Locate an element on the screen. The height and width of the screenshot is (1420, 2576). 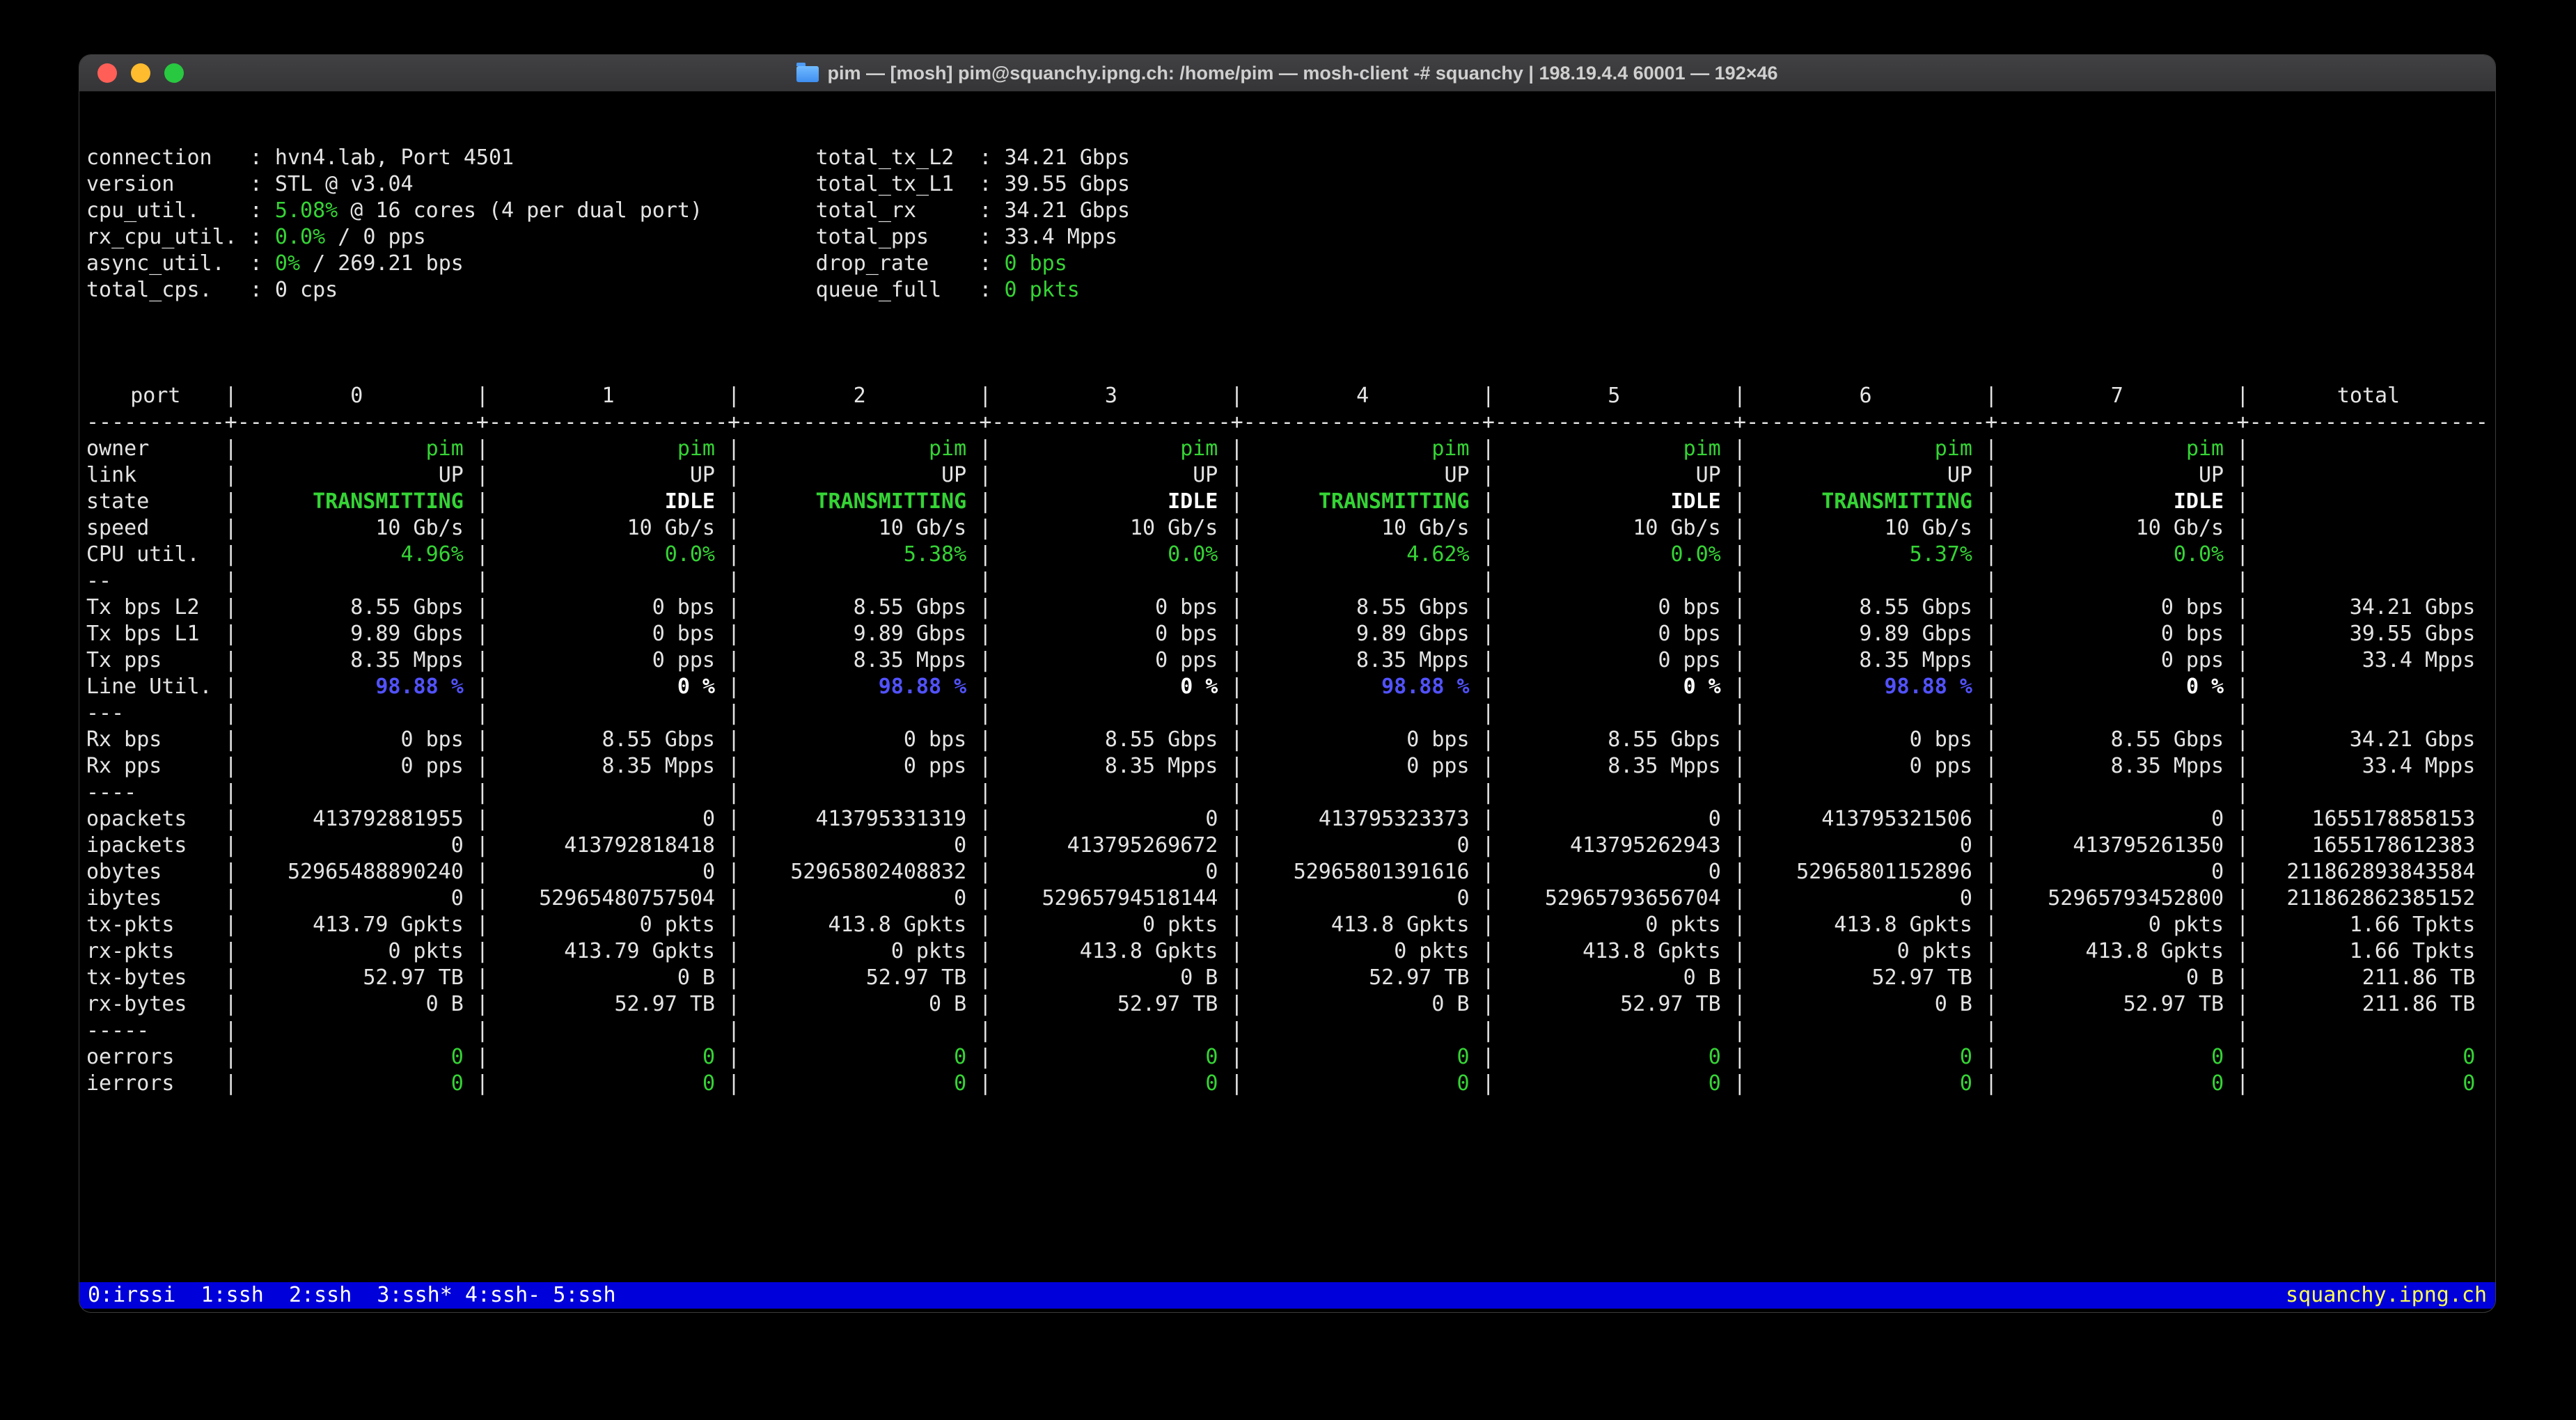
cell: 0 B is located at coordinates (696, 977).